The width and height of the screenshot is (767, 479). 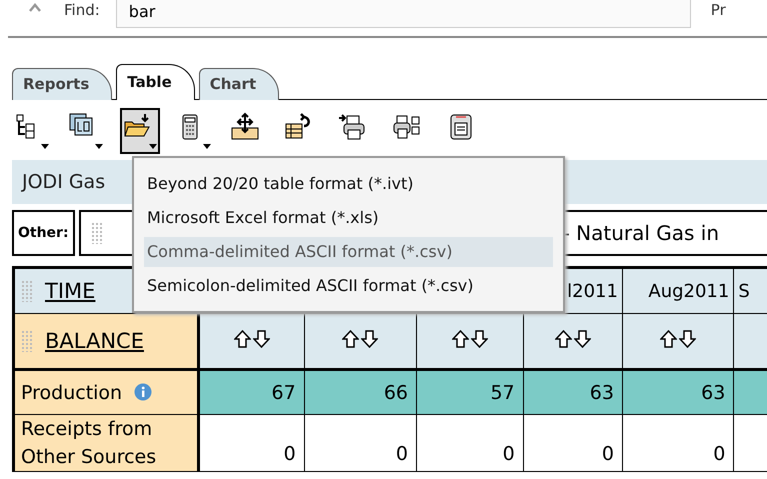 I want to click on menu-item: Comma-delimited ASCII format (*.csv), so click(x=348, y=252).